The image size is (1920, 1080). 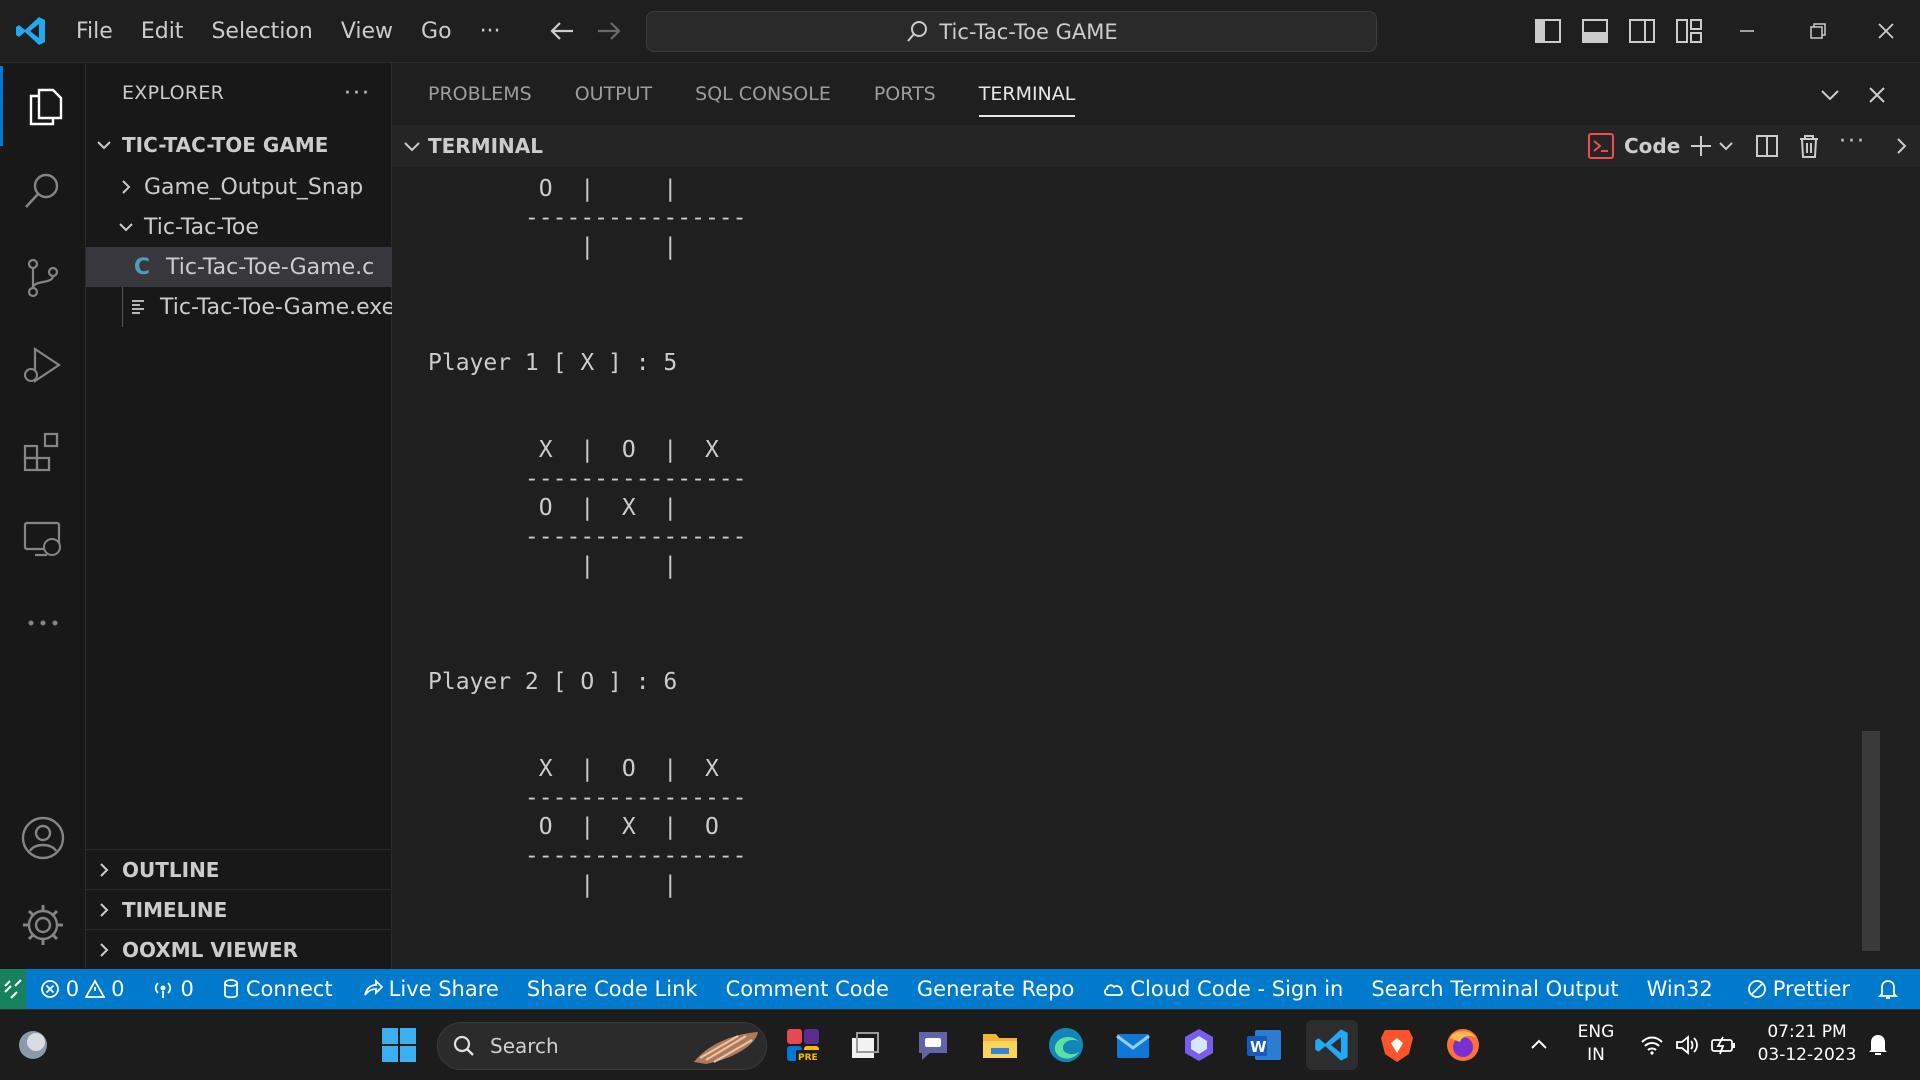 What do you see at coordinates (1258, 1047) in the screenshot?
I see `svg-text: W` at bounding box center [1258, 1047].